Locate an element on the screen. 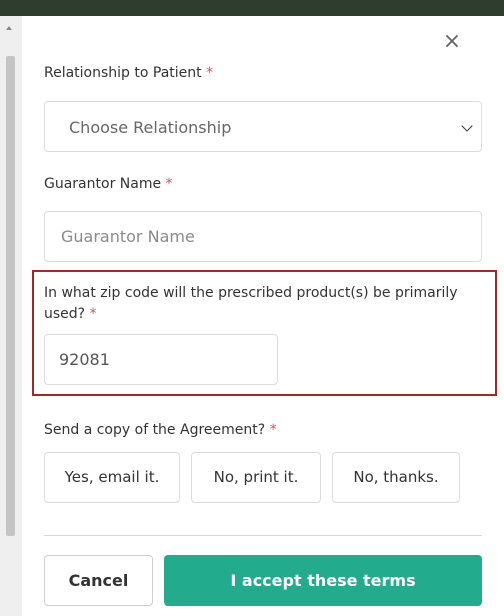  agreement-copy-label-text: Send a copy of the Agreement? is located at coordinates (155, 430).